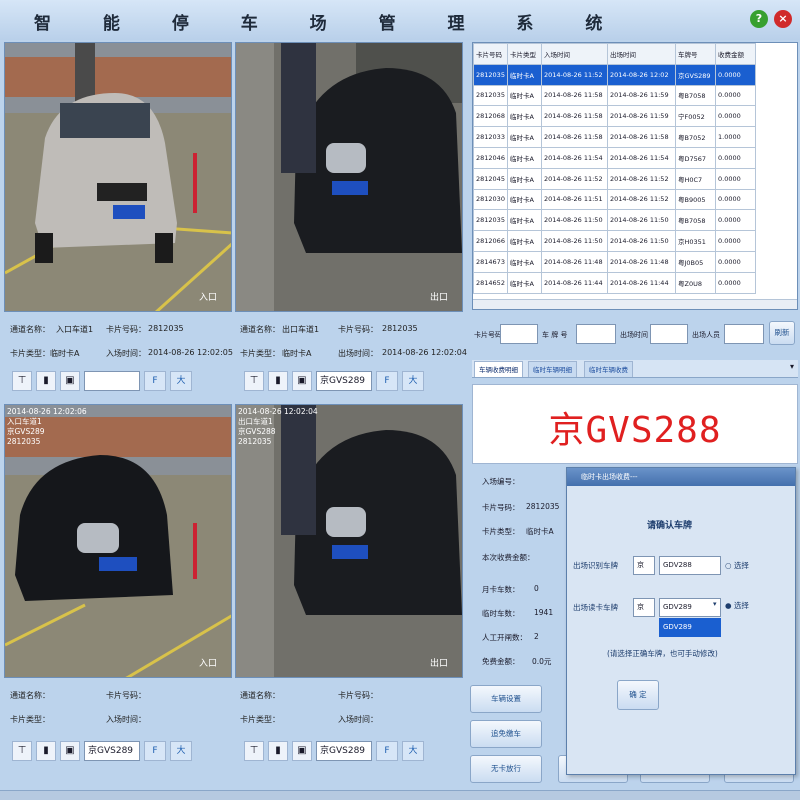 This screenshot has height=800, width=800. I want to click on recog-plate-input: GDV288, so click(690, 565).